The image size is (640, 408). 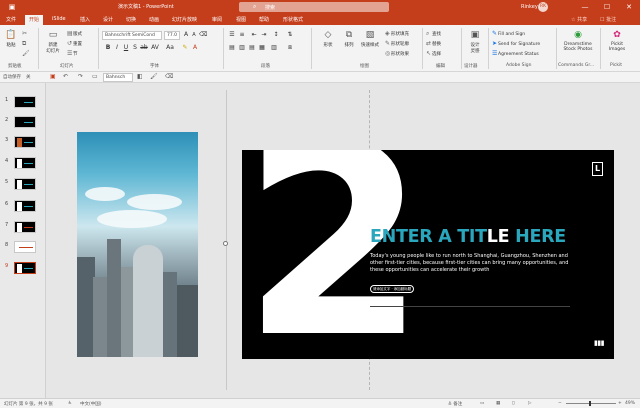 What do you see at coordinates (95, 76) in the screenshot?
I see `present-icon: ▭` at bounding box center [95, 76].